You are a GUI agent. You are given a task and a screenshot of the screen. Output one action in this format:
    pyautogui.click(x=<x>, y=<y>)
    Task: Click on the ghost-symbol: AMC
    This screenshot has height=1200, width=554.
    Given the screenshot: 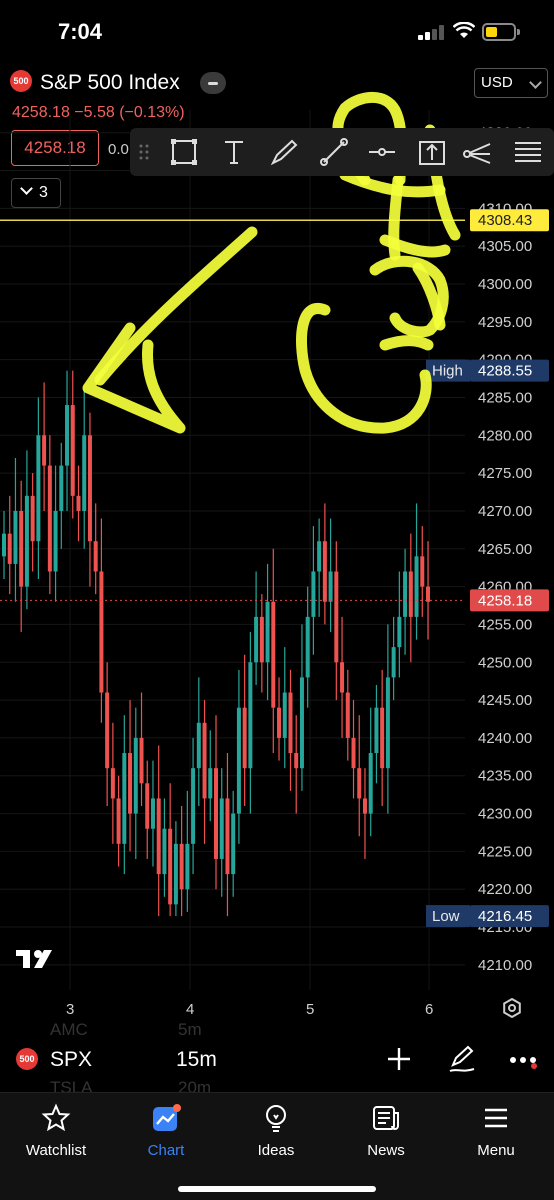 What is the action you would take?
    pyautogui.click(x=69, y=1029)
    